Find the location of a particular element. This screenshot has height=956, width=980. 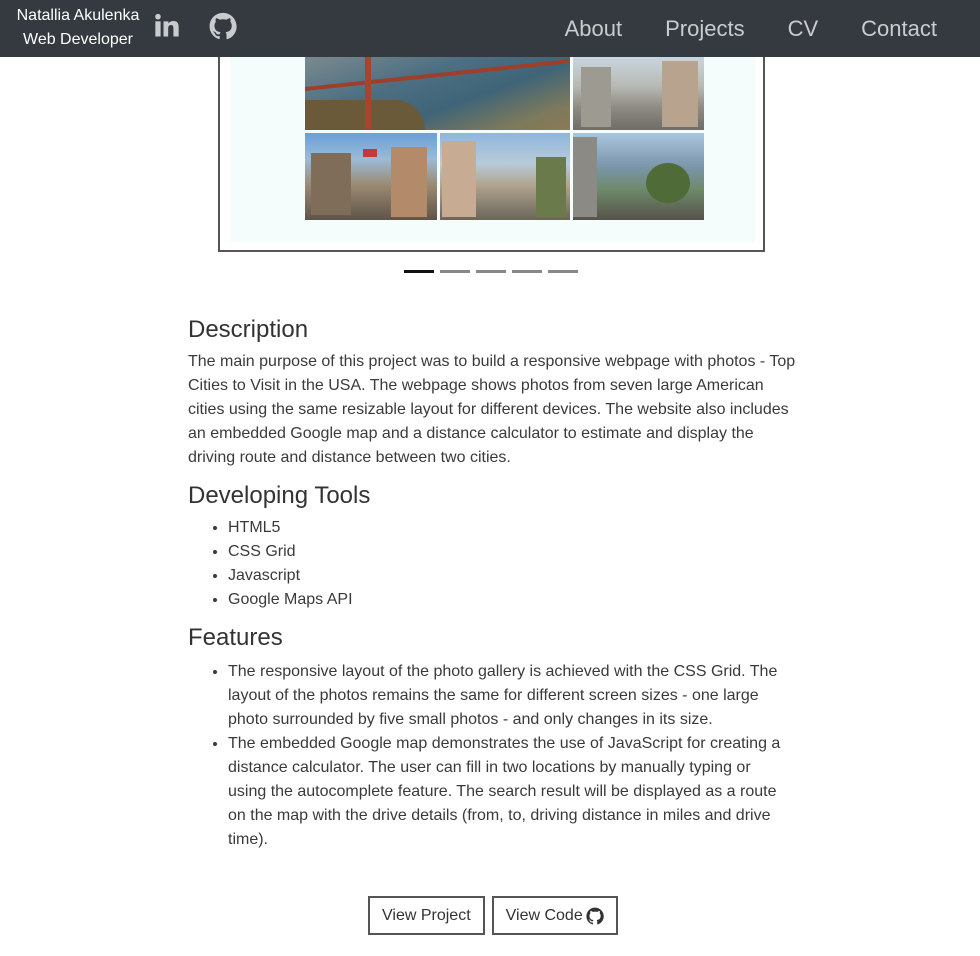

project-buttons: View Project View Code is located at coordinates (496, 915).